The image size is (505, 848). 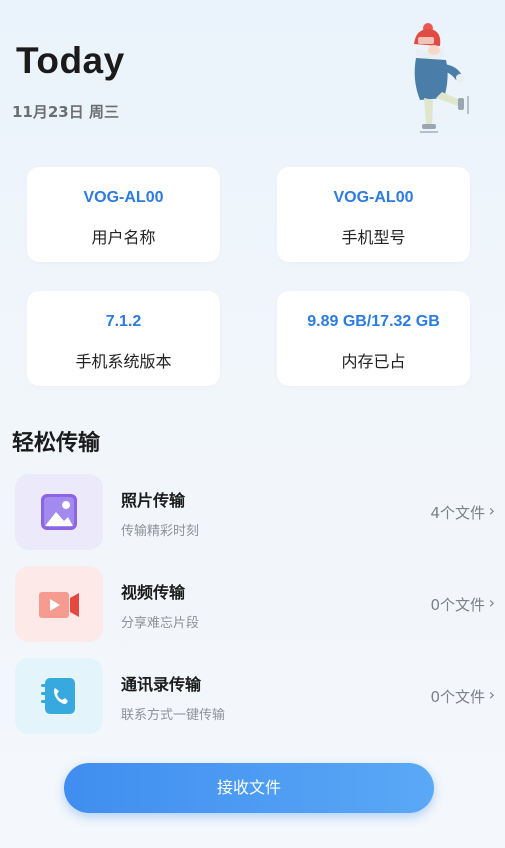 What do you see at coordinates (457, 697) in the screenshot?
I see `contacts-file-count: 0个文件` at bounding box center [457, 697].